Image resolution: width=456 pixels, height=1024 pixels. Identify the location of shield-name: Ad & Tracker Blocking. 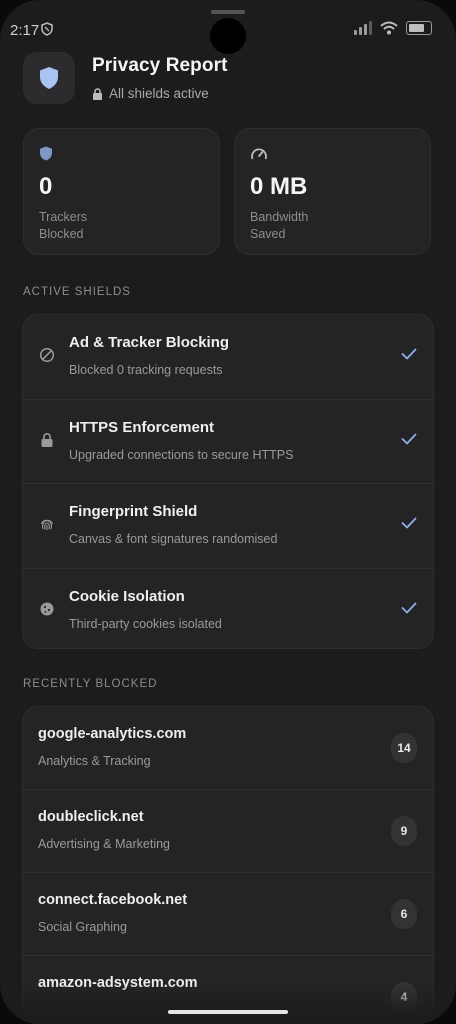
(149, 342).